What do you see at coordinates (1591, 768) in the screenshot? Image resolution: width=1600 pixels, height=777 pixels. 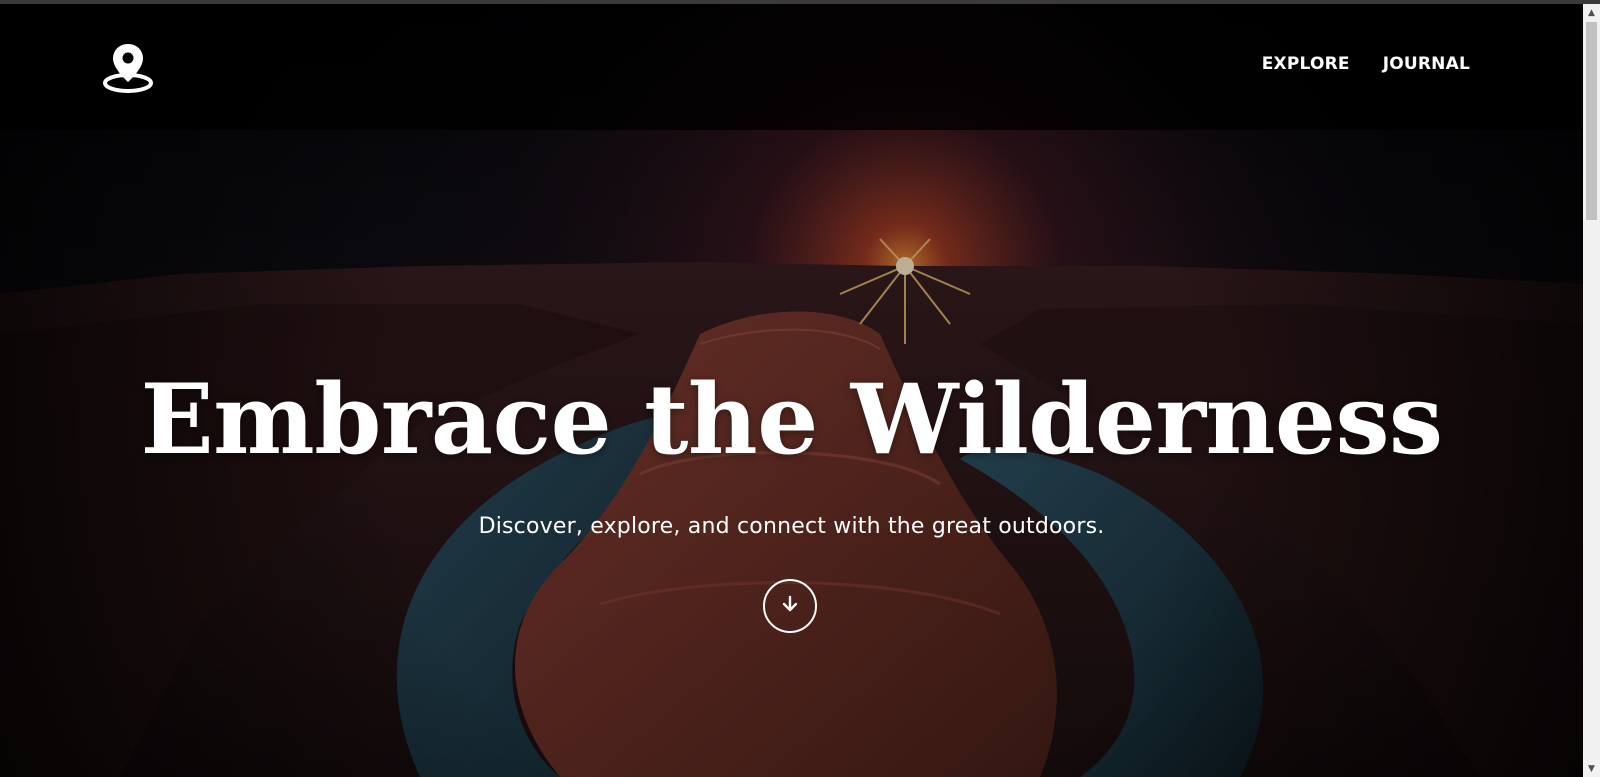 I see `scroll-down-arrow-icon: ▼` at bounding box center [1591, 768].